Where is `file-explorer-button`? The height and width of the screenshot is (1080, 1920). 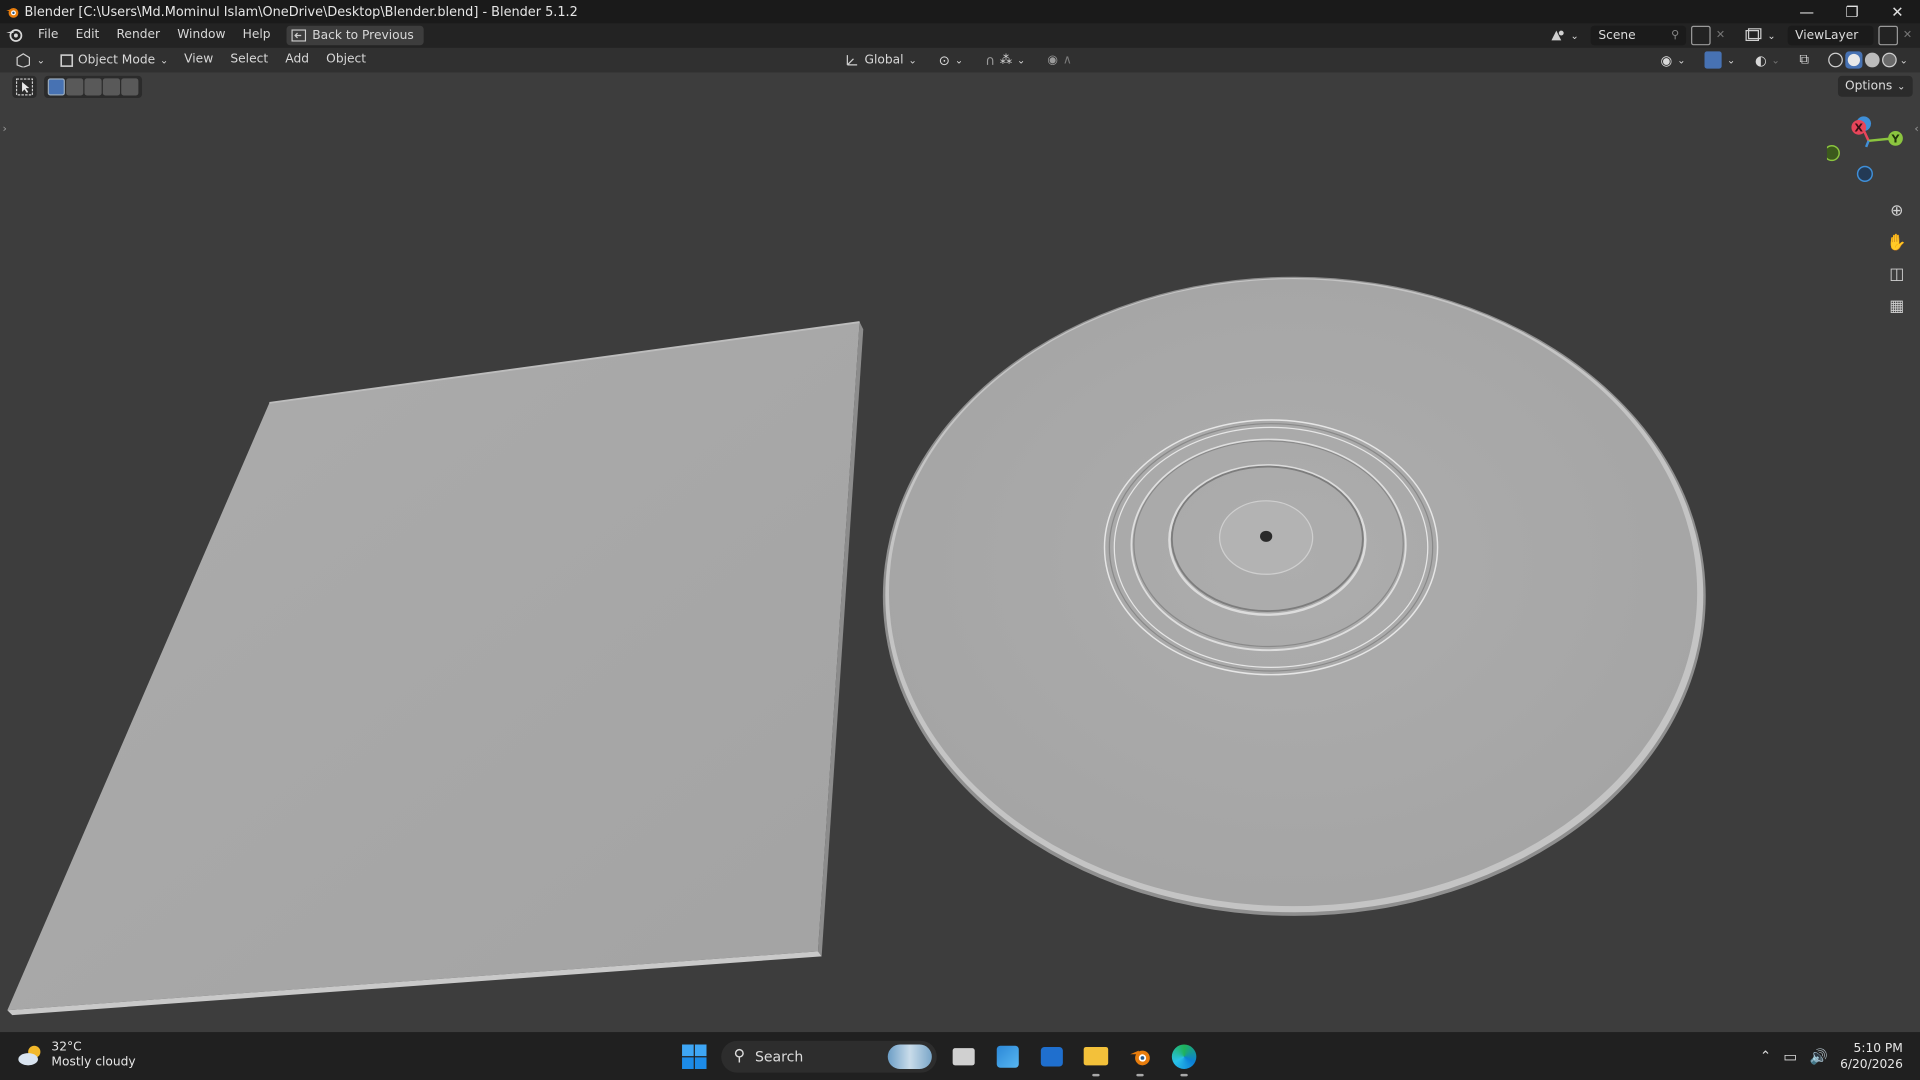 file-explorer-button is located at coordinates (1096, 1057).